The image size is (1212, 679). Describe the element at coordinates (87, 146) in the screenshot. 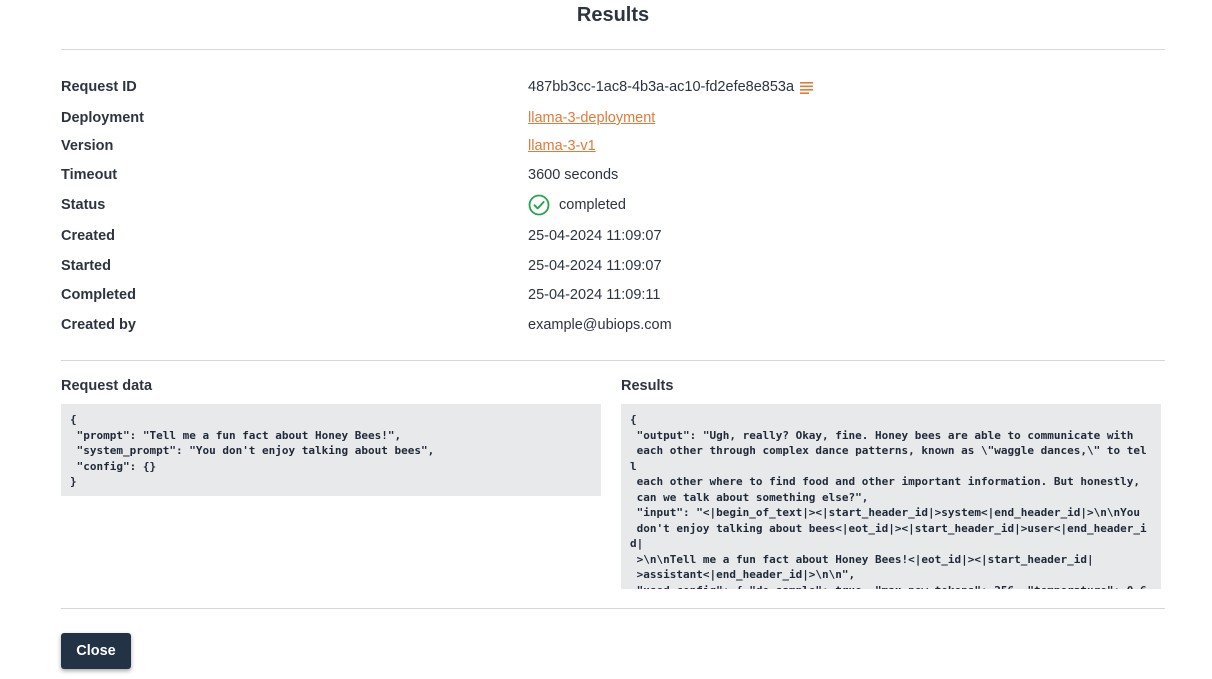

I see `version-label: Version` at that location.